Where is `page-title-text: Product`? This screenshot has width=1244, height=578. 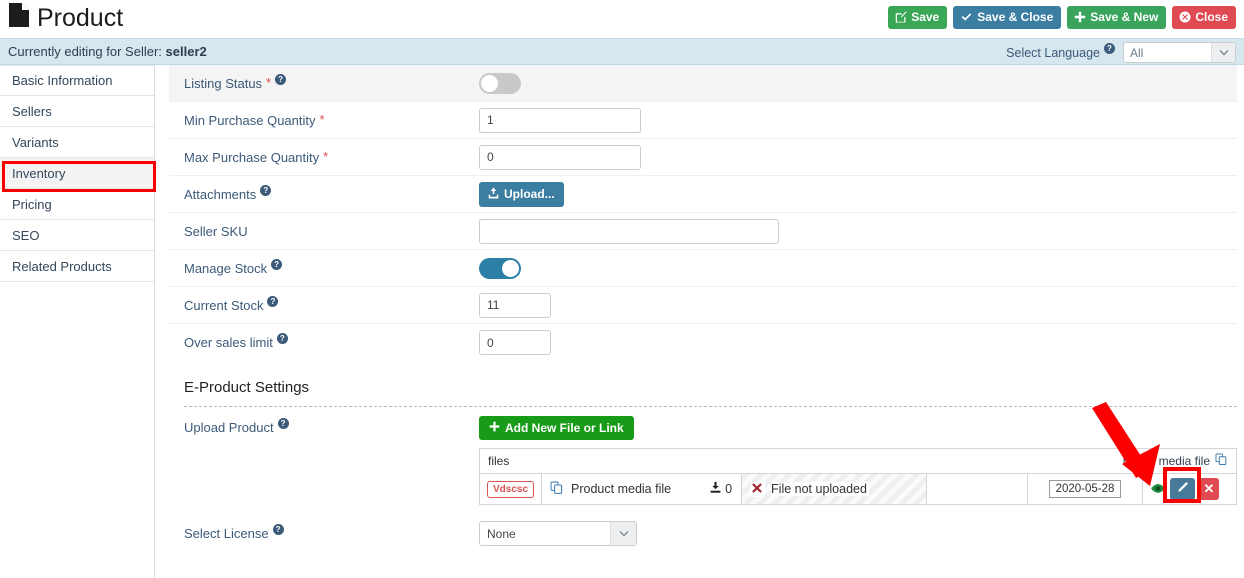 page-title-text: Product is located at coordinates (80, 18).